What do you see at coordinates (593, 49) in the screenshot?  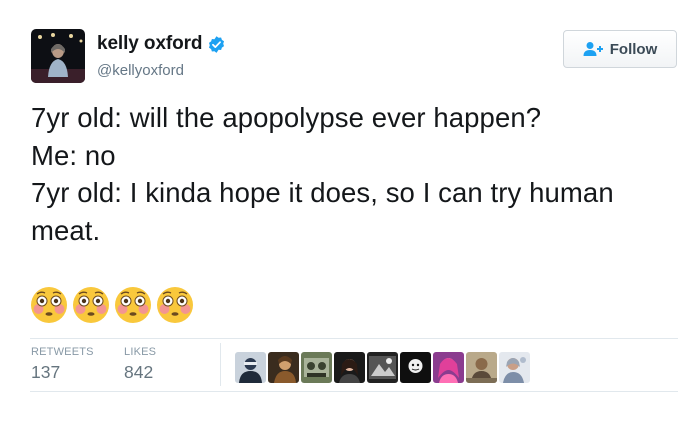 I see `add-user-icon` at bounding box center [593, 49].